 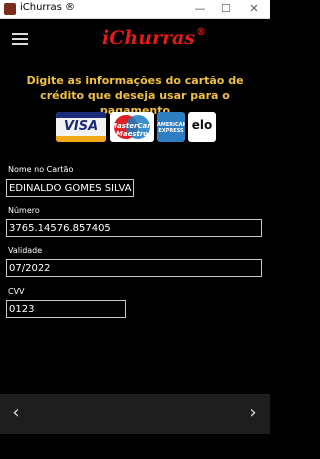 I want to click on card-number-label: Número, so click(x=24, y=210).